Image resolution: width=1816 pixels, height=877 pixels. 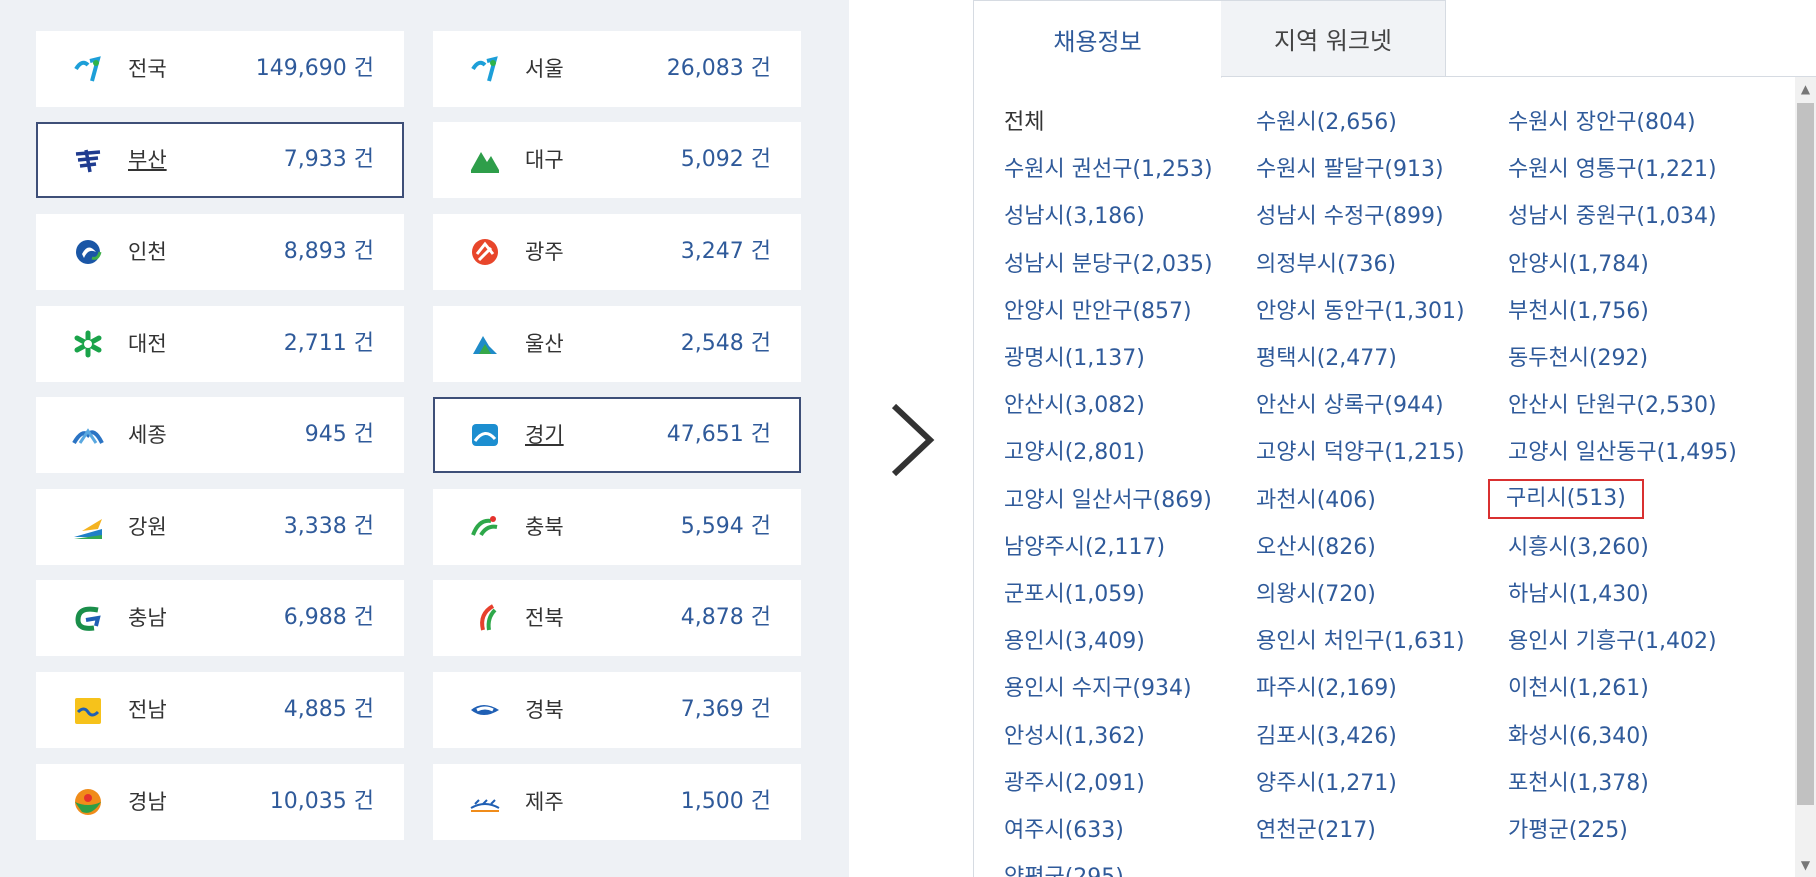 What do you see at coordinates (617, 710) in the screenshot?
I see `region-card: 경북 7,369 건` at bounding box center [617, 710].